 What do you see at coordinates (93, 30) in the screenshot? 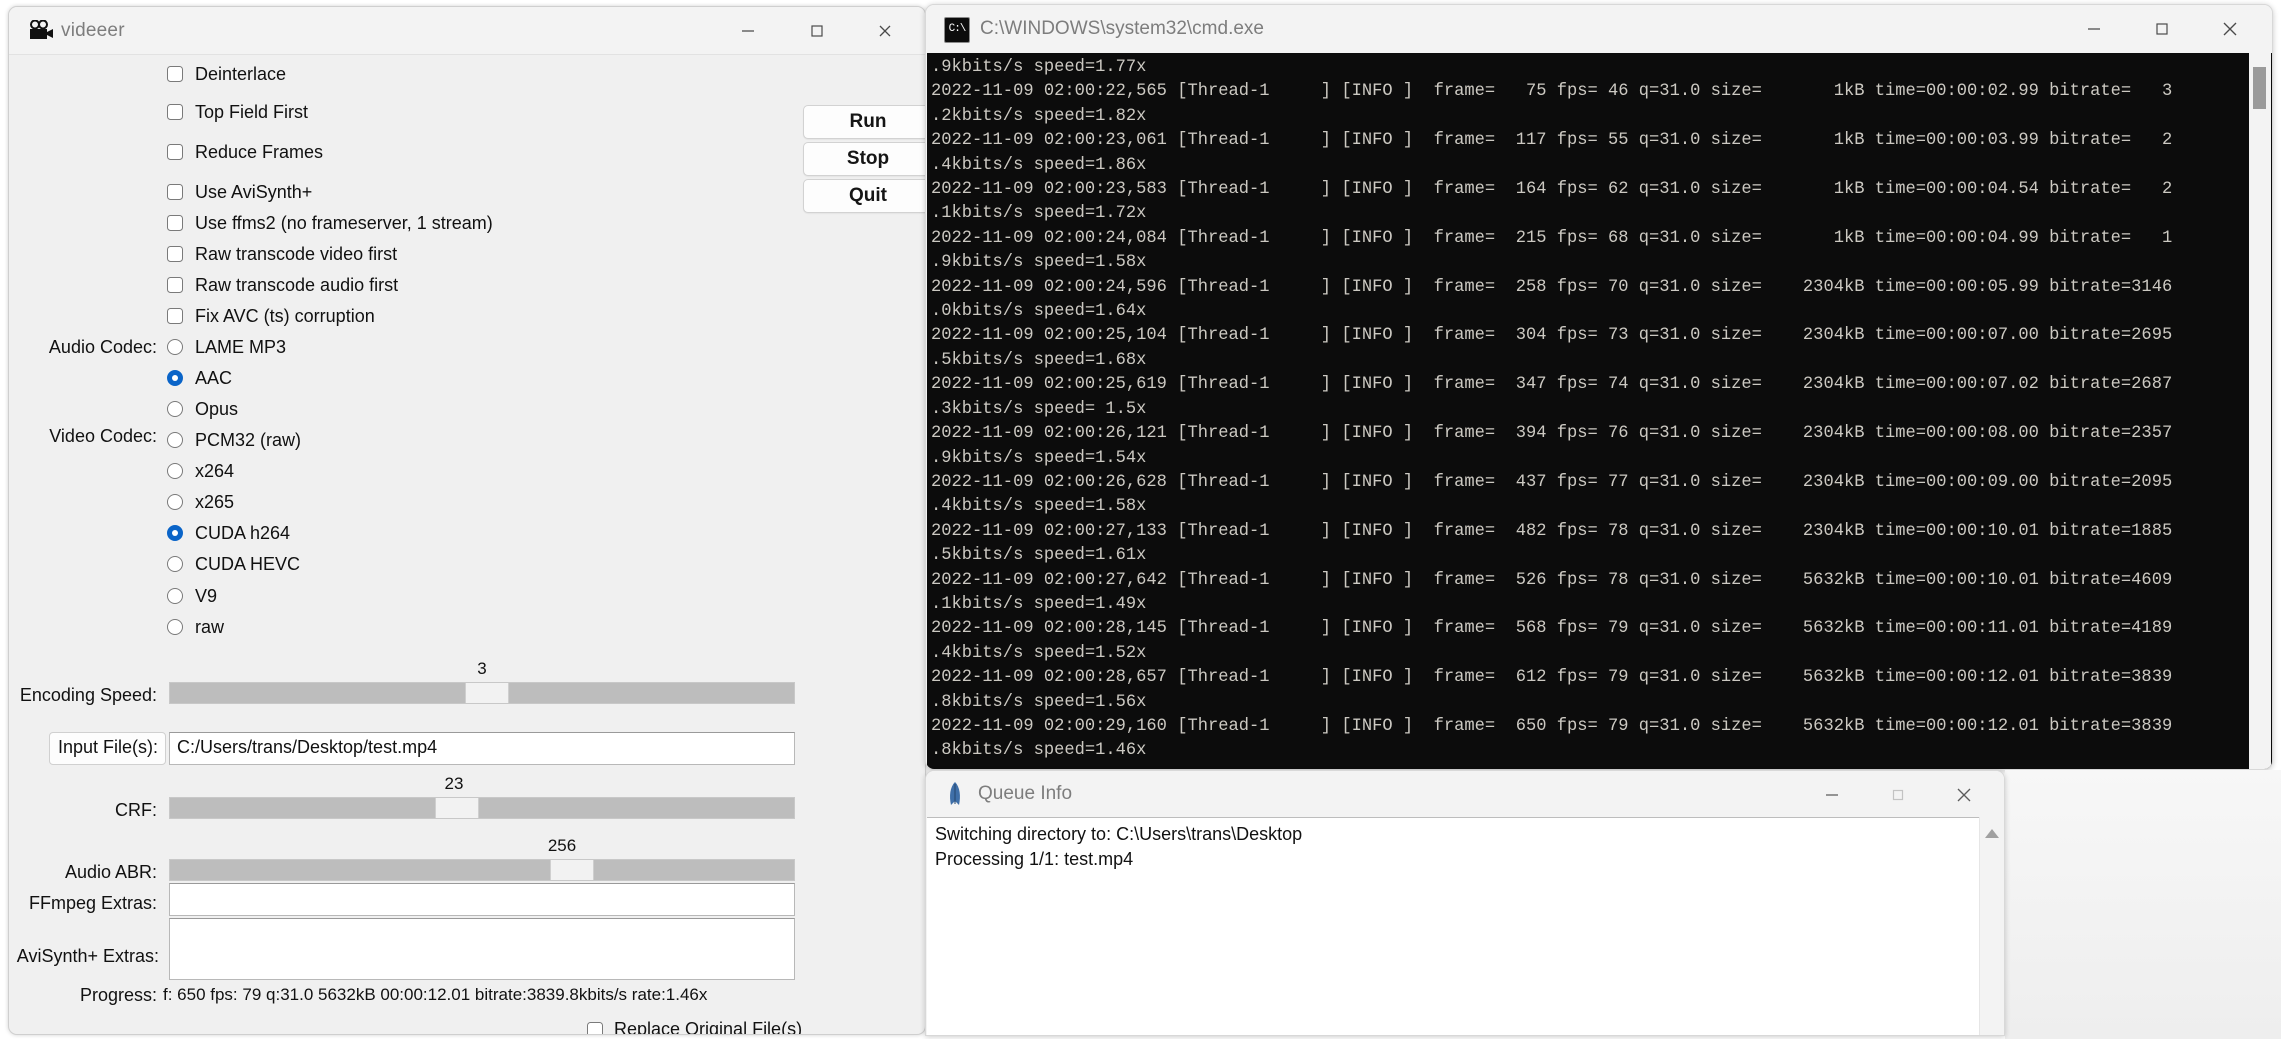
I see `videeer-window-title: videeer` at bounding box center [93, 30].